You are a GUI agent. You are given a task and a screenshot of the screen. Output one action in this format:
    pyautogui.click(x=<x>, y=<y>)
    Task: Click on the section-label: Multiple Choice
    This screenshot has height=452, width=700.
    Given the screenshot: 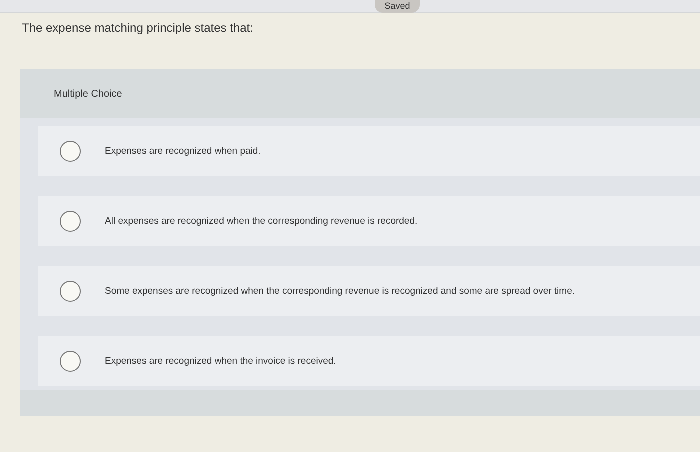 What is the action you would take?
    pyautogui.click(x=88, y=95)
    